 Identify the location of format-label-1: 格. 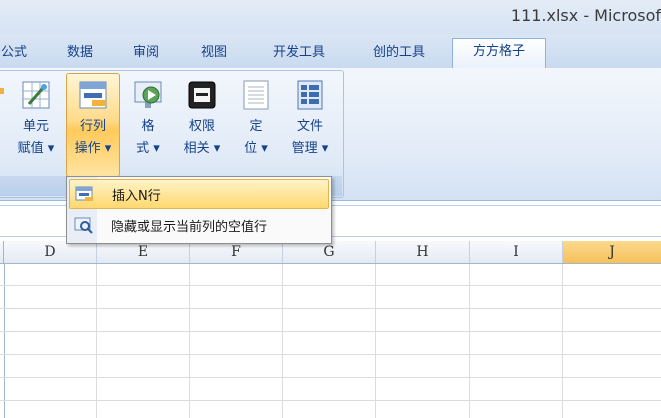
(148, 126).